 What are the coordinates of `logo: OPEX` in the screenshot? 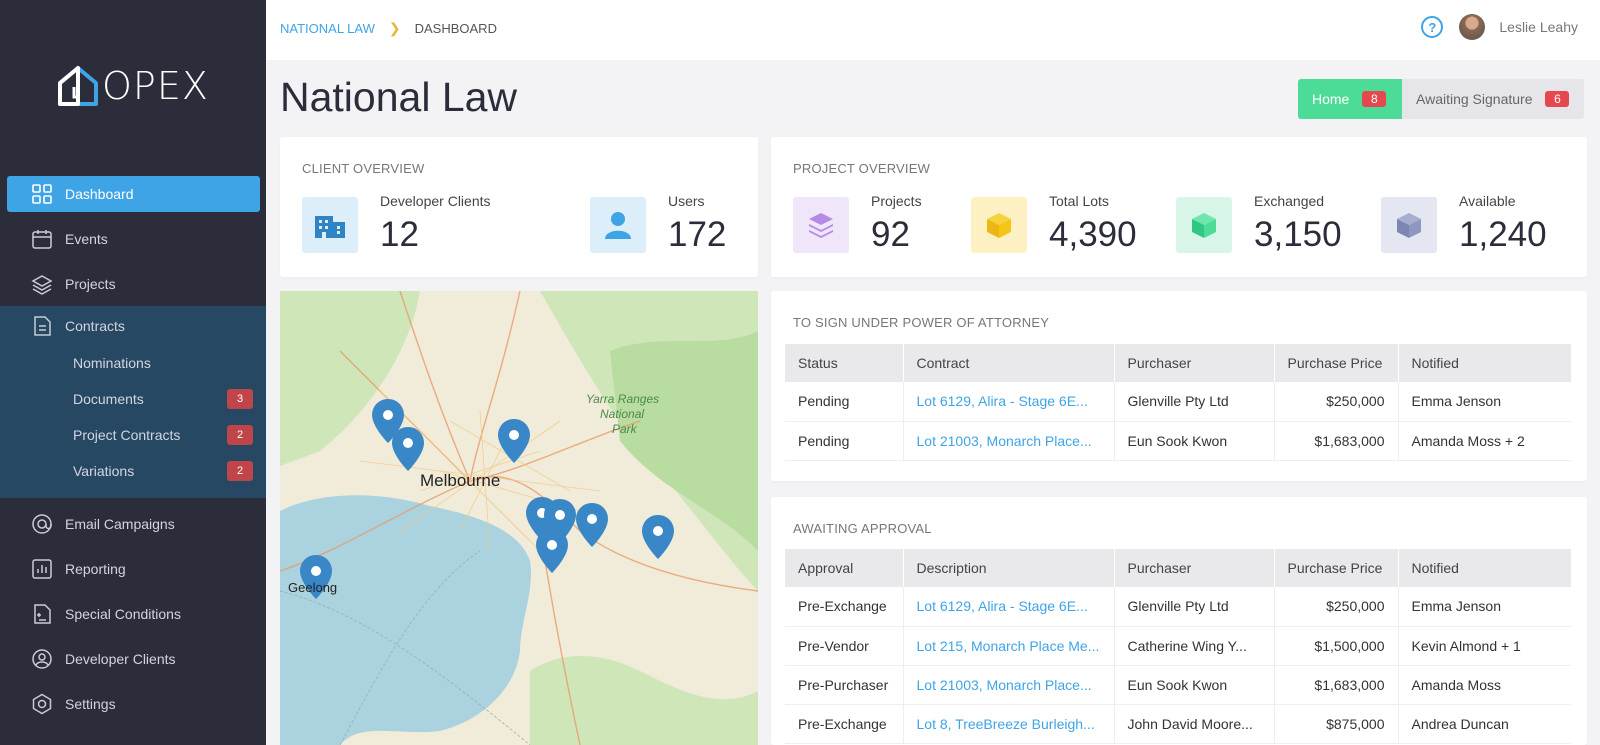 It's located at (132, 86).